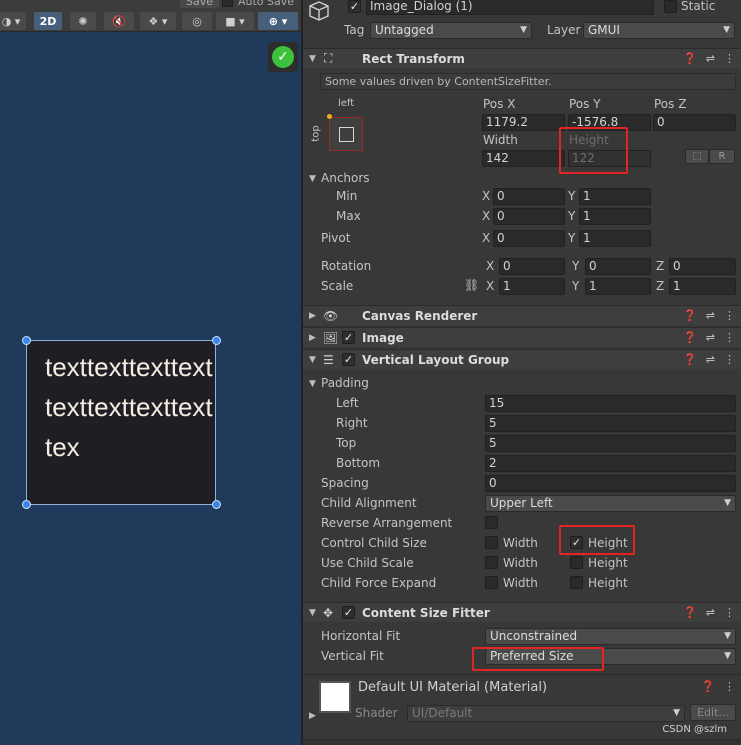  What do you see at coordinates (618, 286) in the screenshot?
I see `scale-y-field: 1` at bounding box center [618, 286].